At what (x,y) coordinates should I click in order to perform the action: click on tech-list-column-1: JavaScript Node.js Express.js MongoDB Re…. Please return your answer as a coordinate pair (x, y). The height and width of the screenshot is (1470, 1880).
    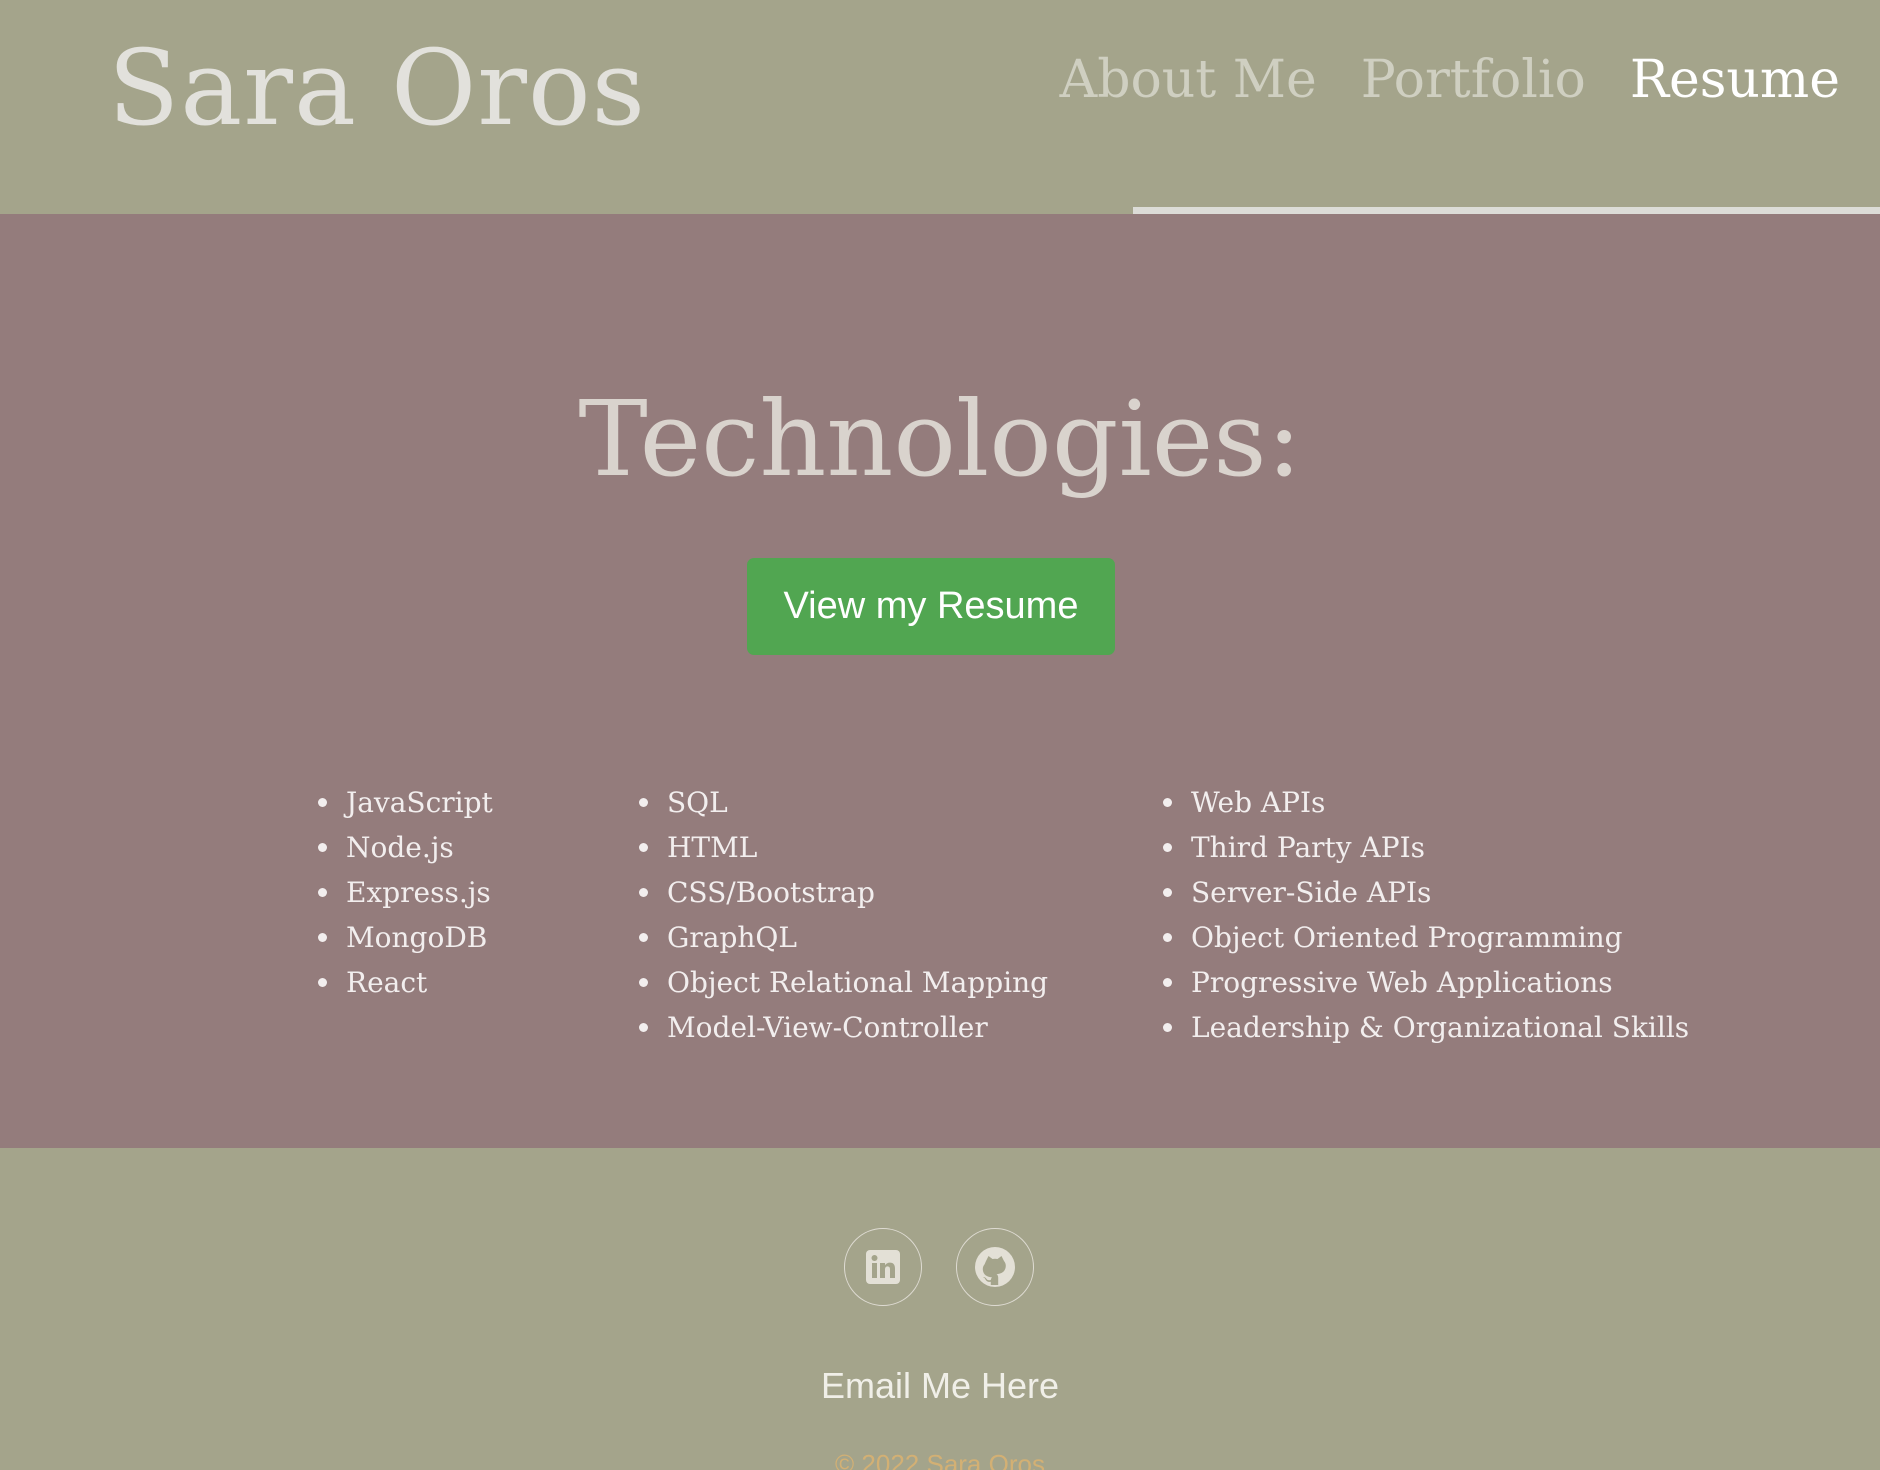
    Looking at the image, I should click on (405, 892).